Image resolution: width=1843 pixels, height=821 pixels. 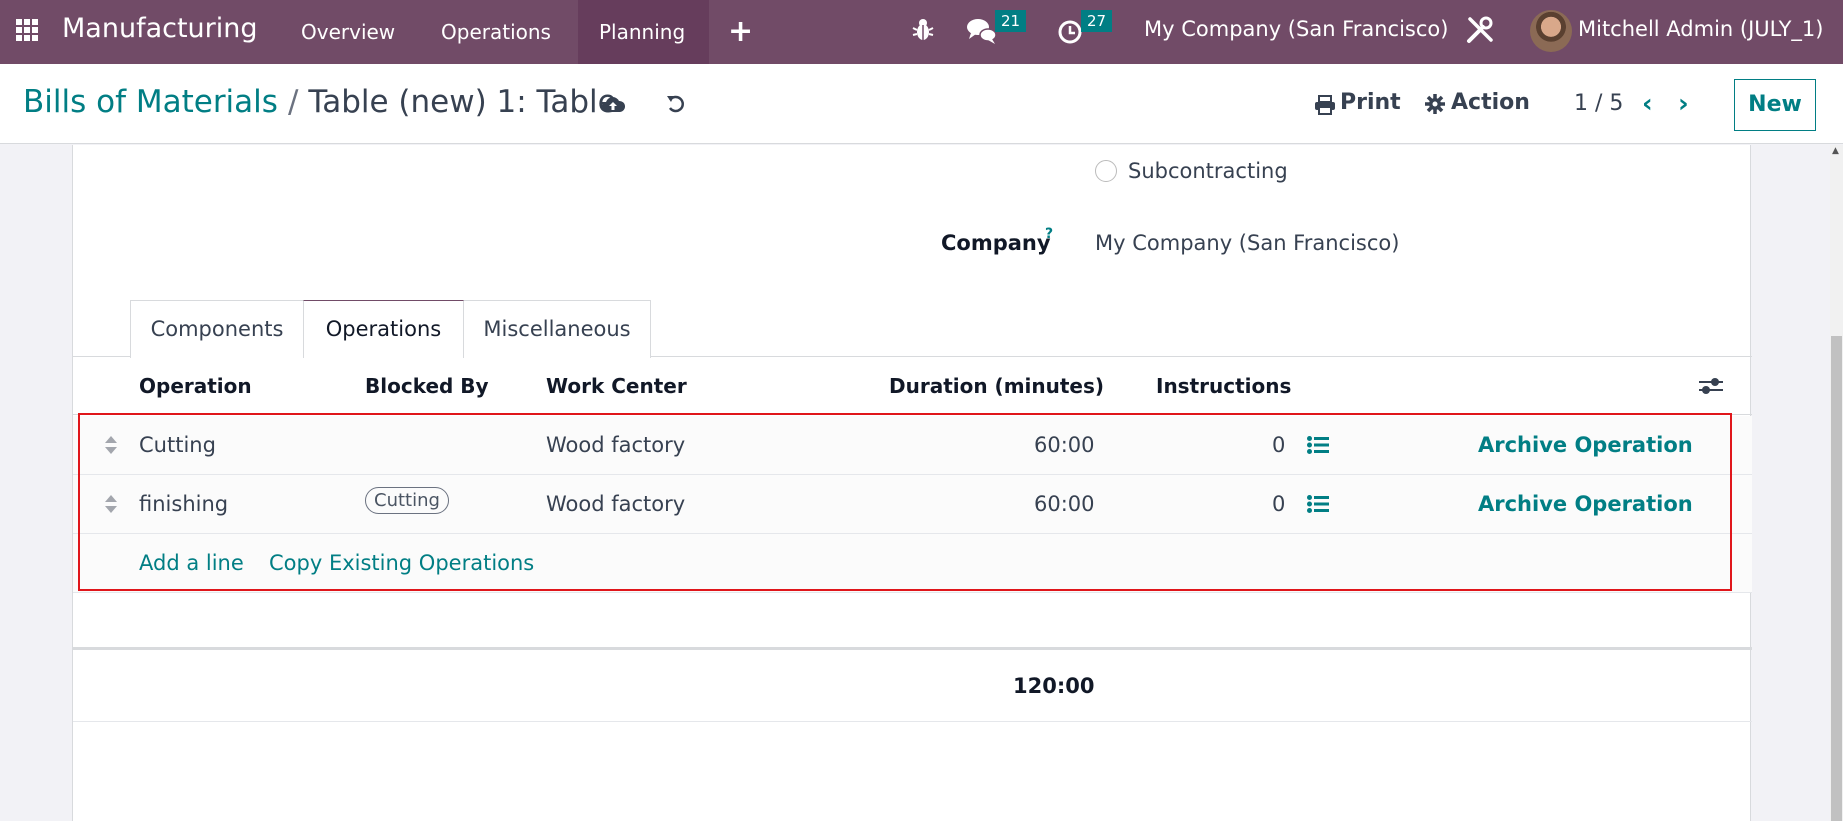 What do you see at coordinates (1598, 103) in the screenshot?
I see `pager-value: 1 / 5` at bounding box center [1598, 103].